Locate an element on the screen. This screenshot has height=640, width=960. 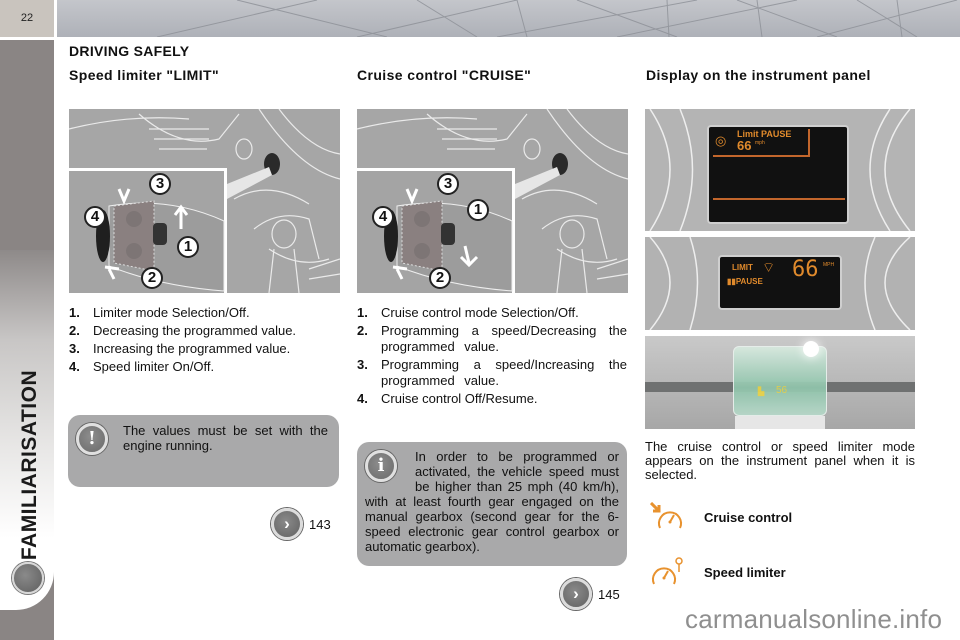
cruise-control-icon is located at coordinates (666, 515).